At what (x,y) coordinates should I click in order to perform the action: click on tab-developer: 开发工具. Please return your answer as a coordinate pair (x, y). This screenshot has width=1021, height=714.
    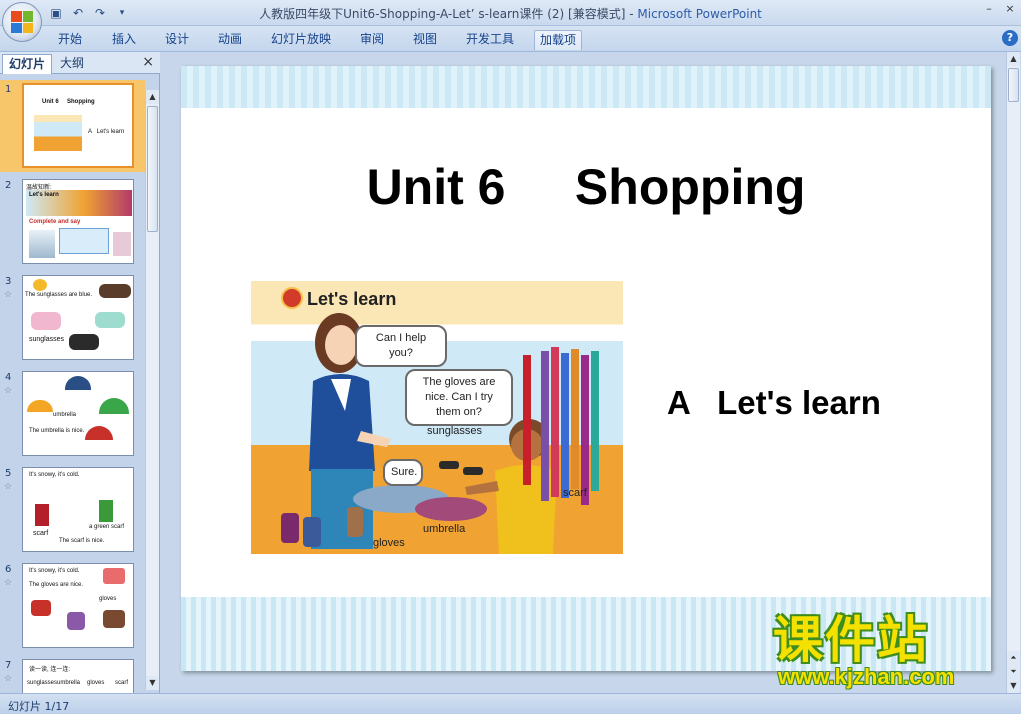
    Looking at the image, I should click on (490, 40).